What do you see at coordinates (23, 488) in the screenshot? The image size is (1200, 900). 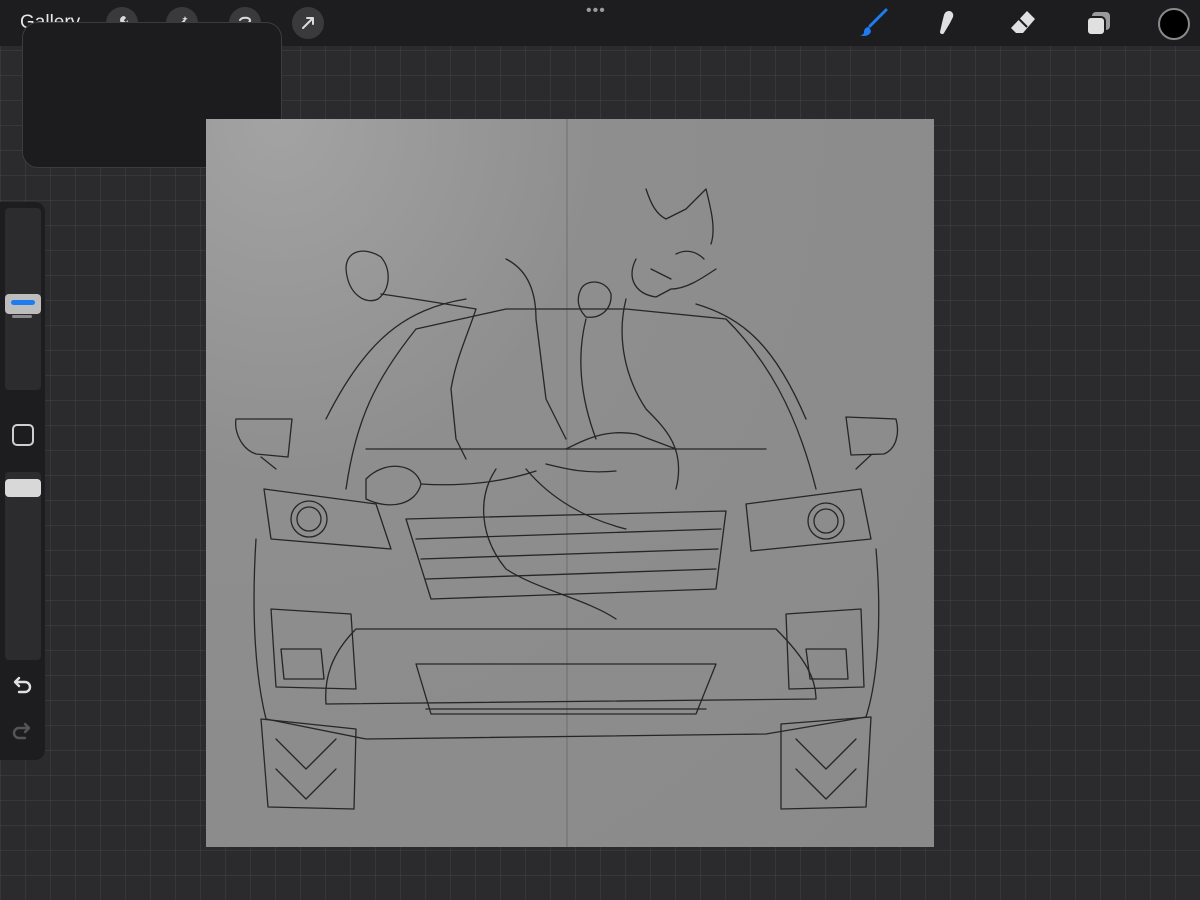 I see `opacity-thumb` at bounding box center [23, 488].